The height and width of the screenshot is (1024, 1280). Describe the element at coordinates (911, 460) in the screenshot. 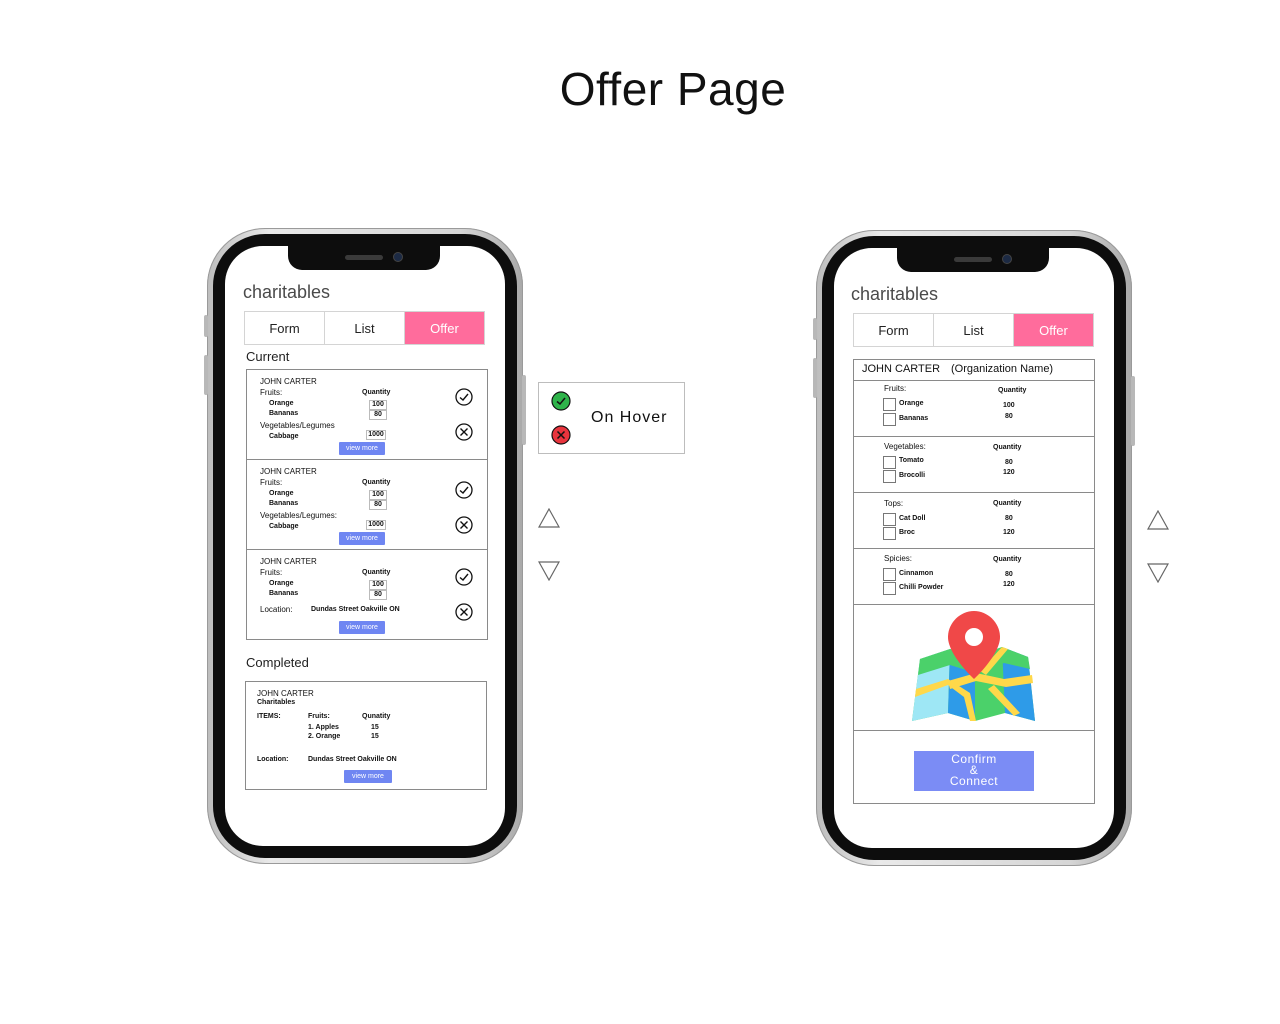

I see `item-name: Tomato` at that location.